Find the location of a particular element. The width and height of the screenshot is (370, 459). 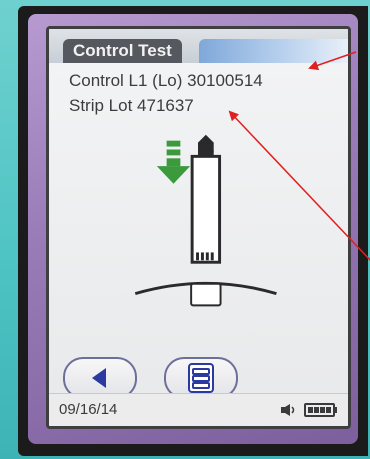

date-display: 09/16/14 is located at coordinates (88, 409).